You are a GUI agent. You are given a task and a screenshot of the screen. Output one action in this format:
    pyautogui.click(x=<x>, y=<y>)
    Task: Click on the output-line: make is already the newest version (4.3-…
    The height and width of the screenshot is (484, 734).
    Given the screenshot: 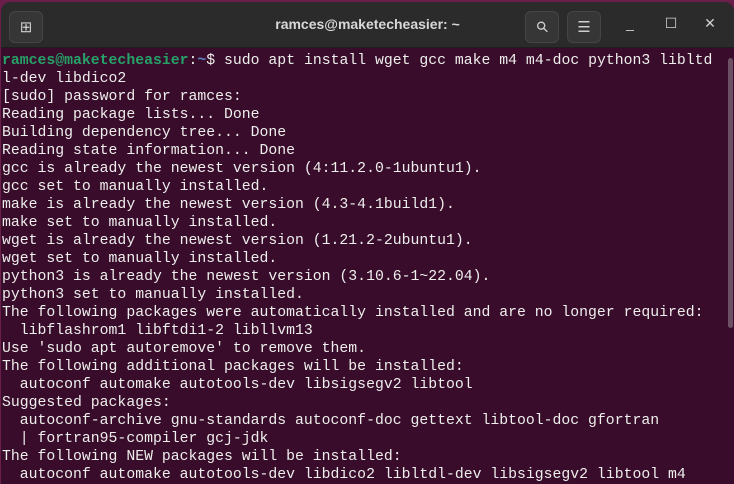 What is the action you would take?
    pyautogui.click(x=228, y=205)
    